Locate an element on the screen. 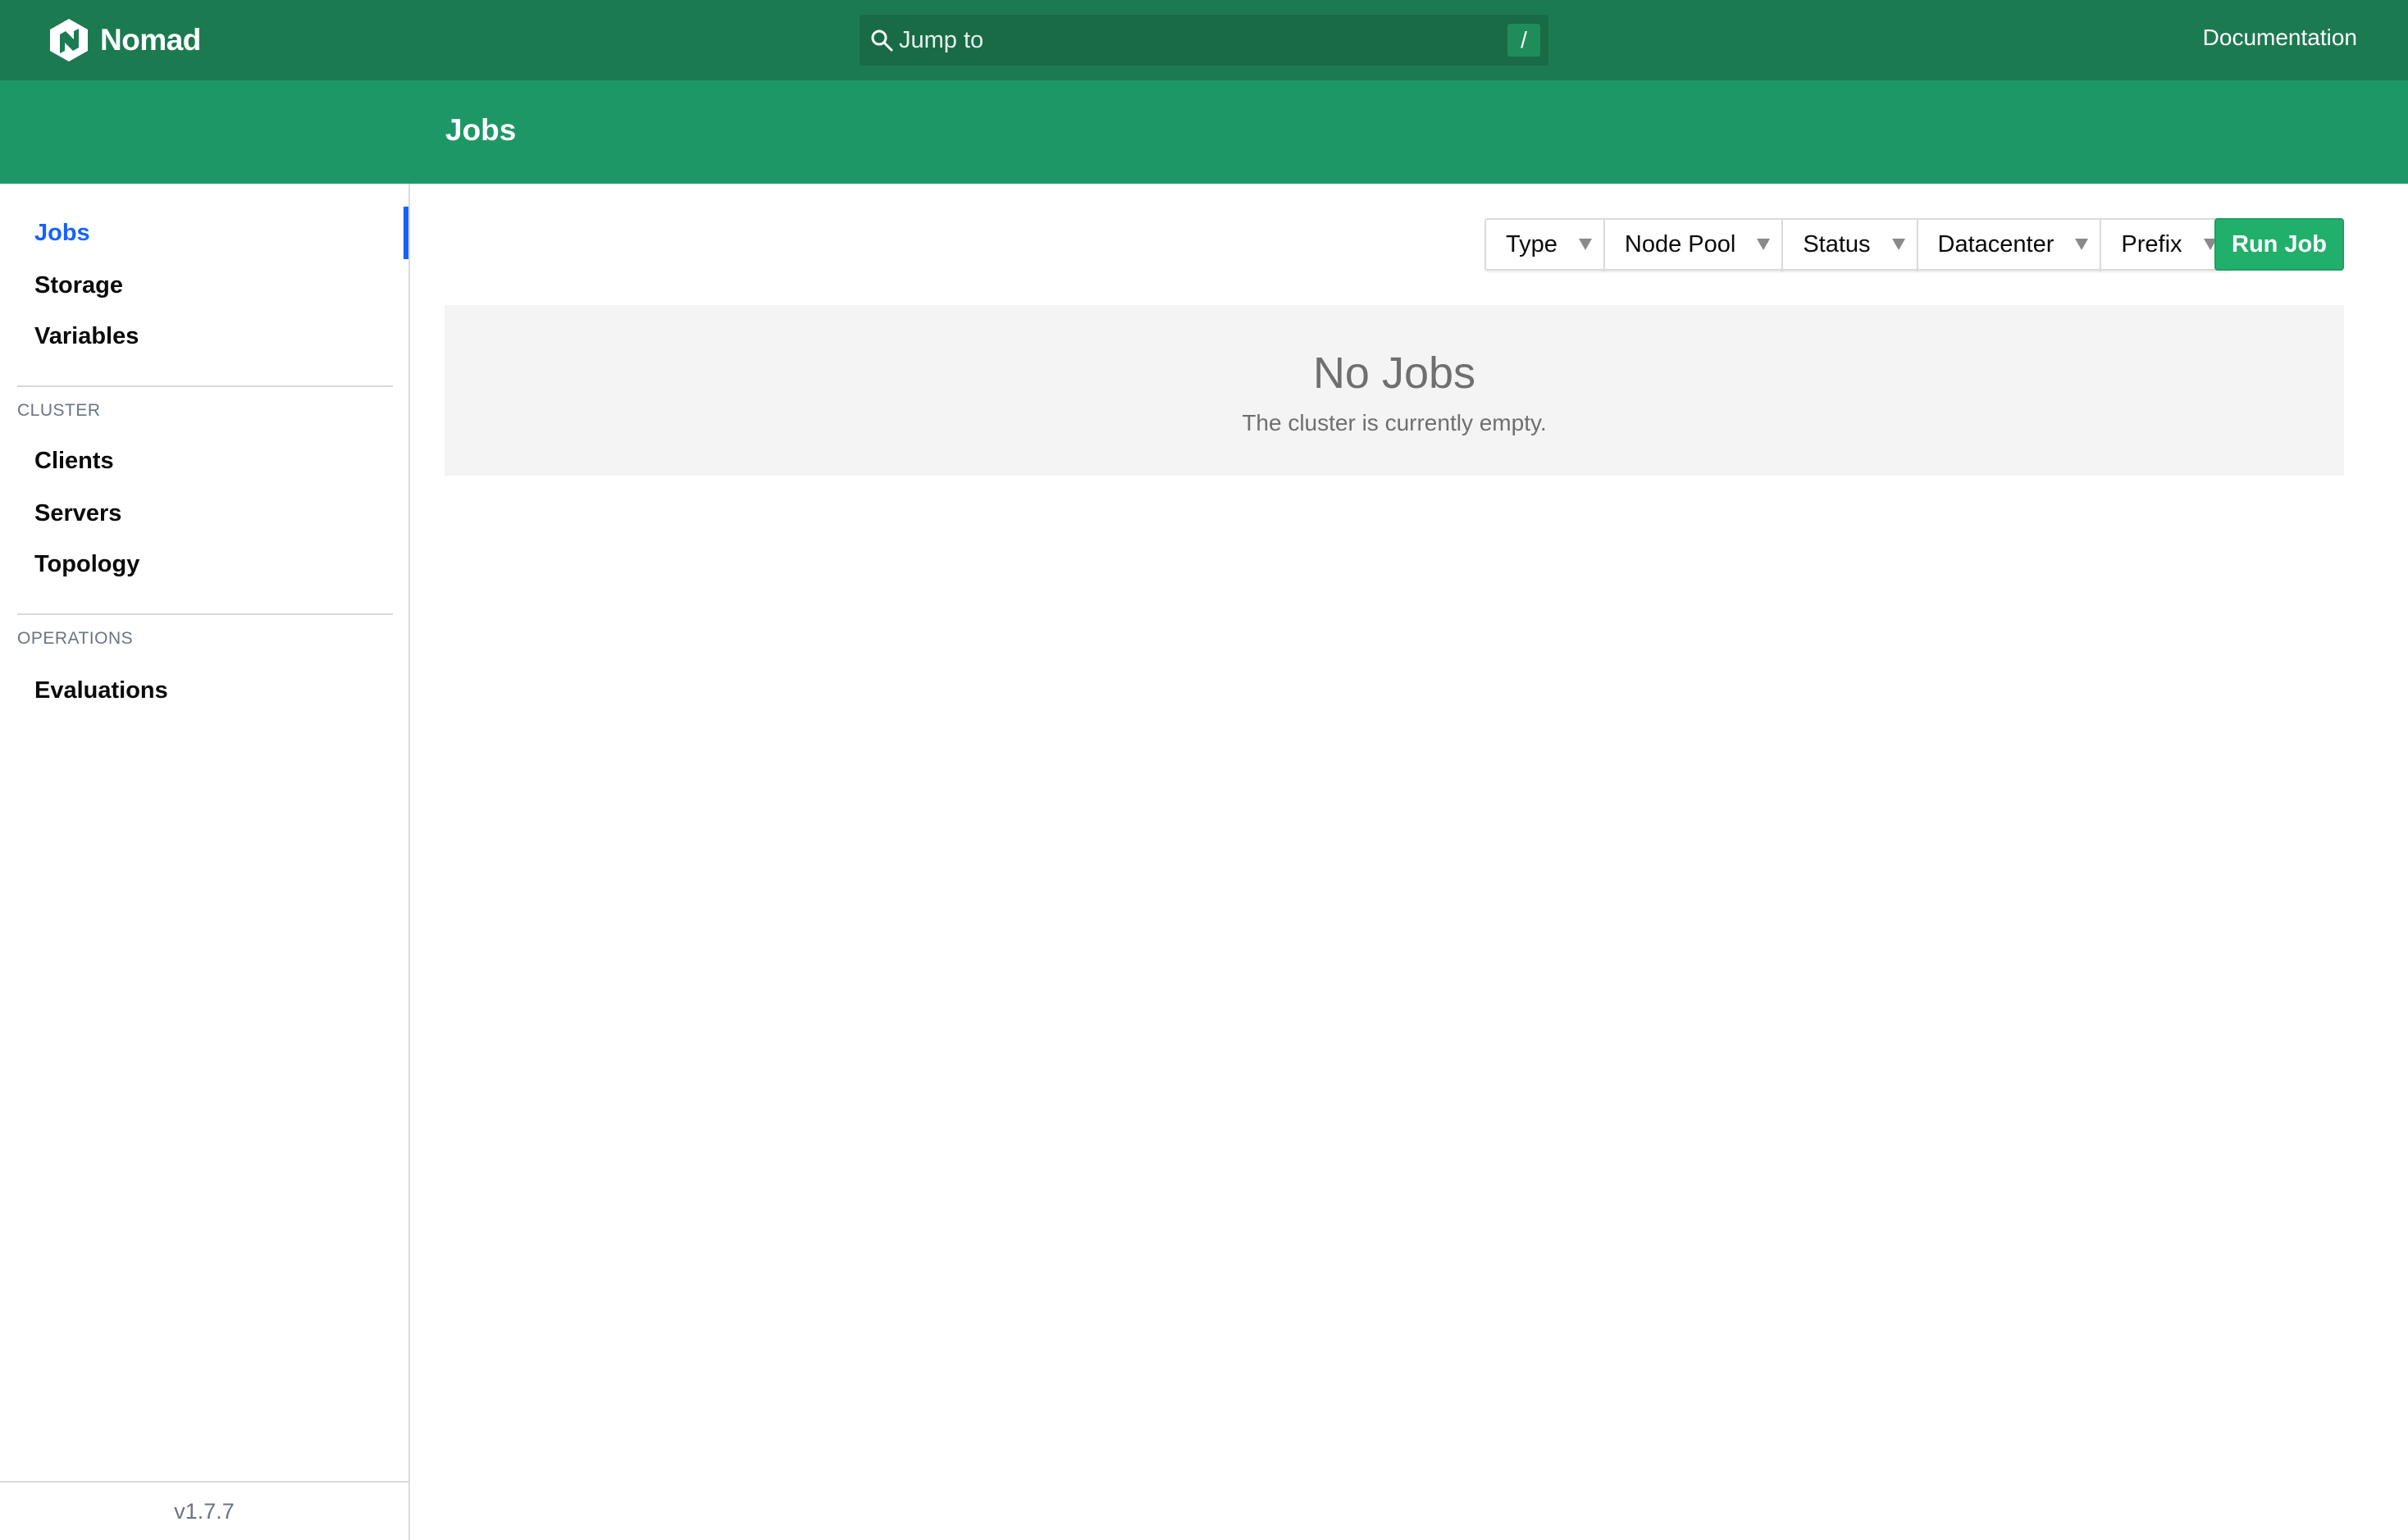 This screenshot has width=2408, height=1540. node-pool-filter-dropdown: Node Pool is located at coordinates (1694, 244).